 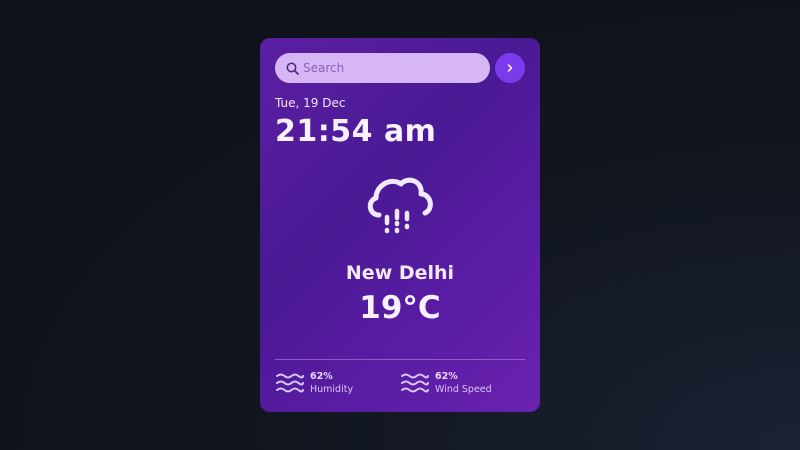 I want to click on humidity-stat: 62% Humidity, so click(x=314, y=383).